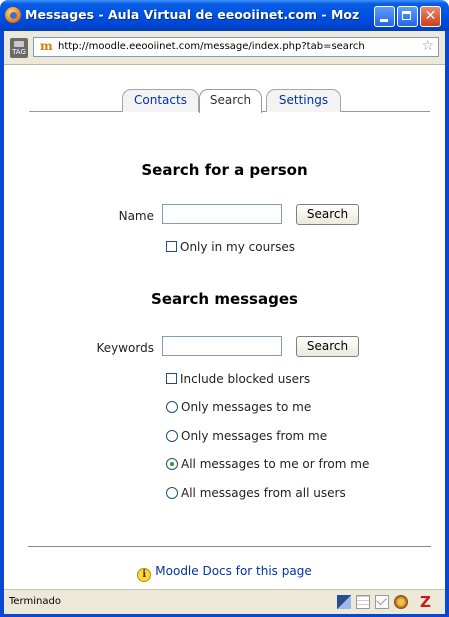 The width and height of the screenshot is (449, 617). I want to click on radio-option: All messages from all users, so click(256, 493).